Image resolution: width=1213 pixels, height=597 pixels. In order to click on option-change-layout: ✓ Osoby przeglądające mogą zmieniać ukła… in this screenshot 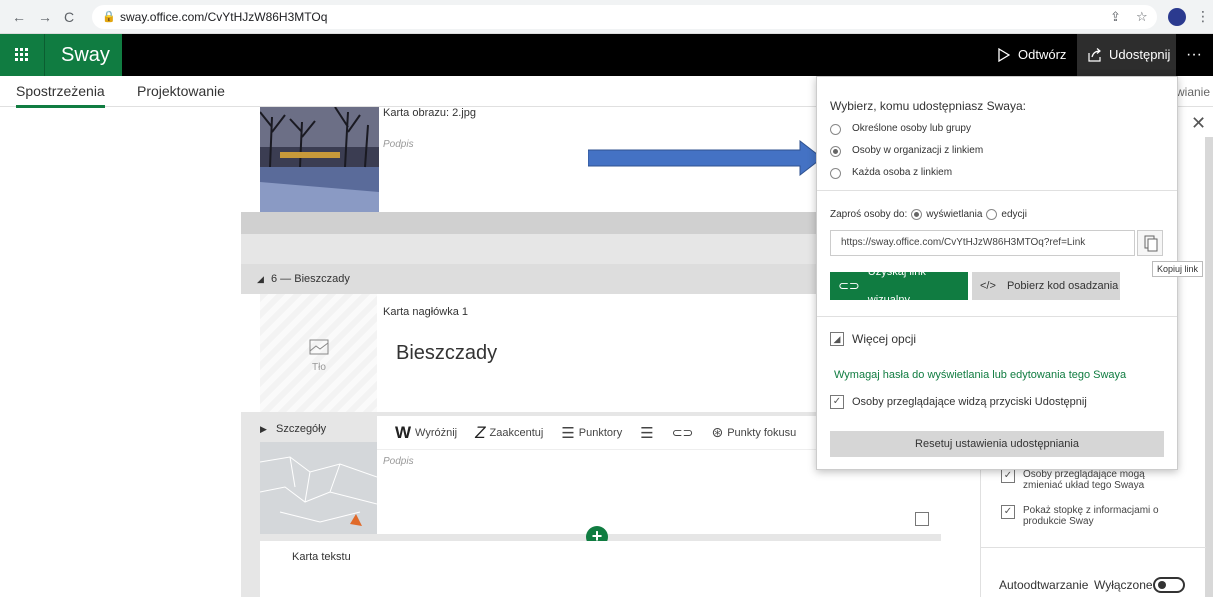, I will do `click(1091, 480)`.